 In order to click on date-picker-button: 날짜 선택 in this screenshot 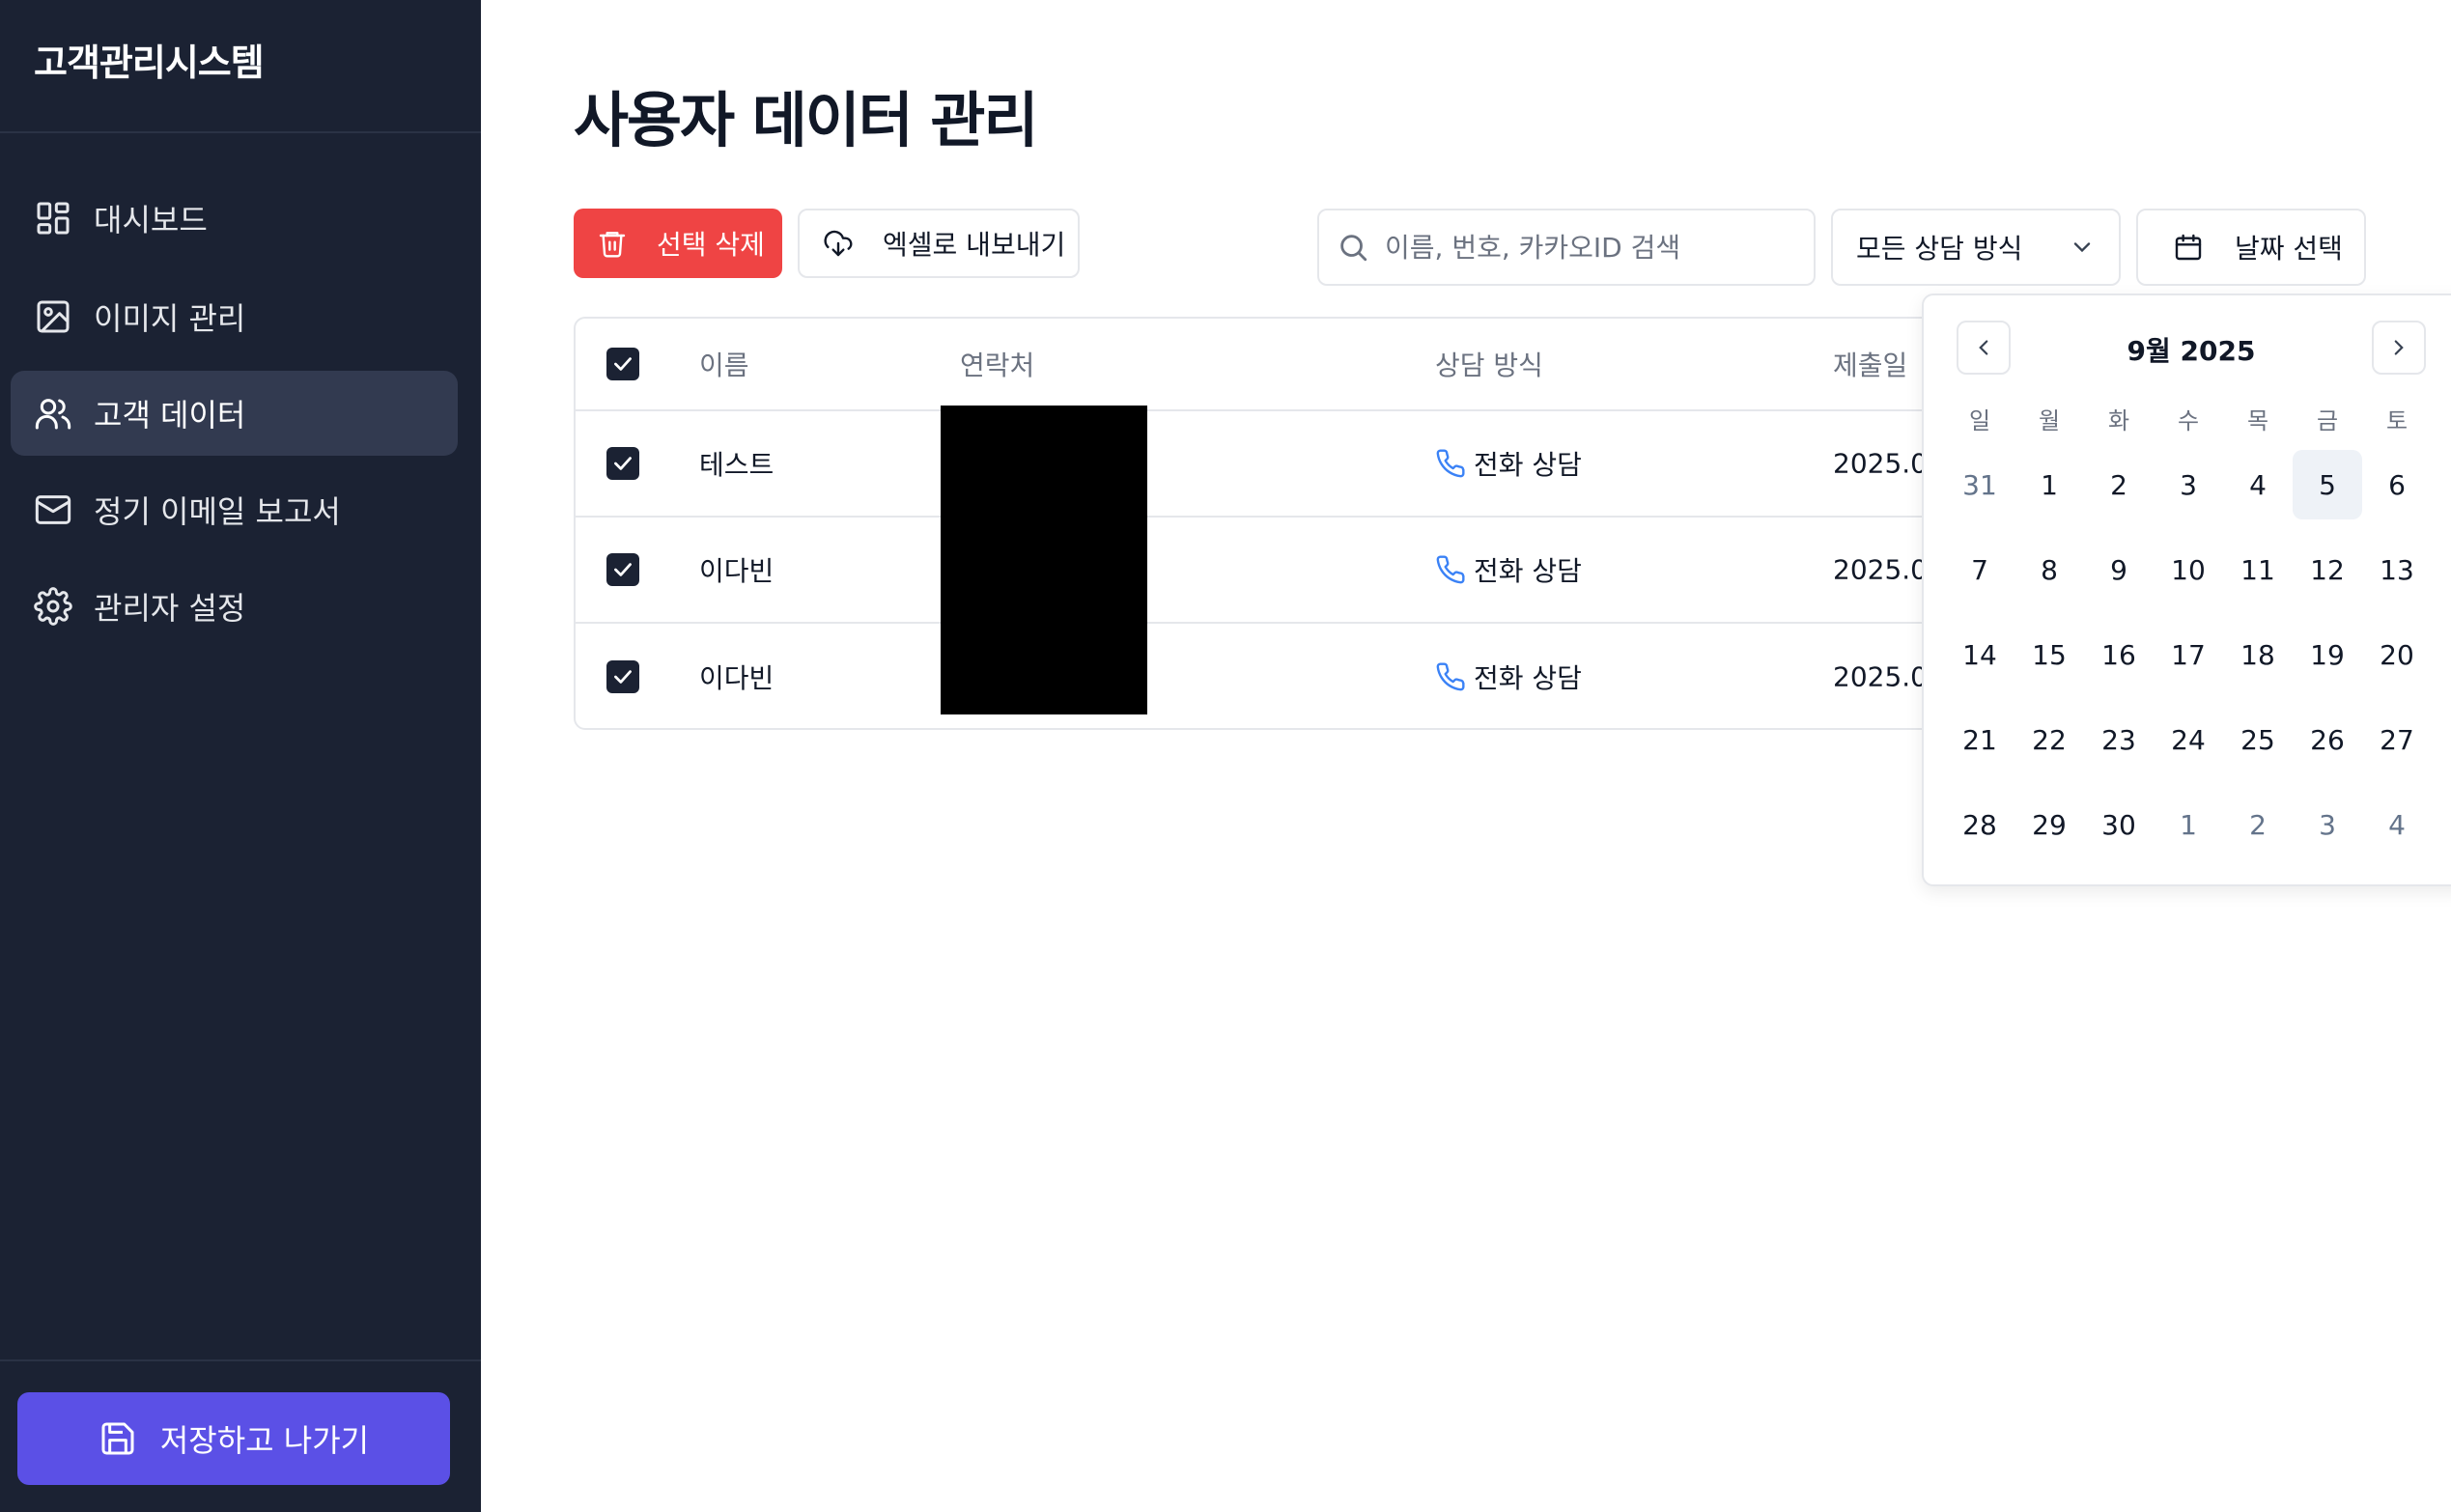, I will do `click(2251, 248)`.